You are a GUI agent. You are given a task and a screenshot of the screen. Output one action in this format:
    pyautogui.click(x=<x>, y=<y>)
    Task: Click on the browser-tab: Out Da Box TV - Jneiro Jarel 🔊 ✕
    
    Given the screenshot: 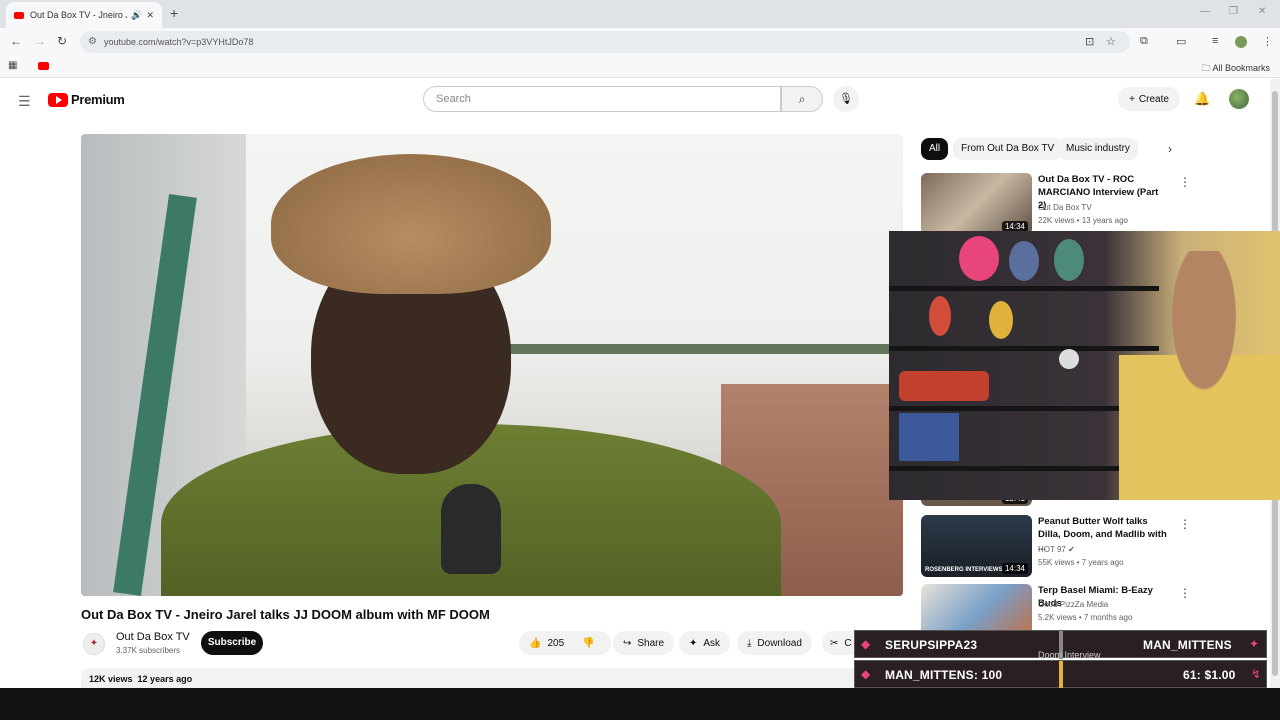 What is the action you would take?
    pyautogui.click(x=84, y=15)
    